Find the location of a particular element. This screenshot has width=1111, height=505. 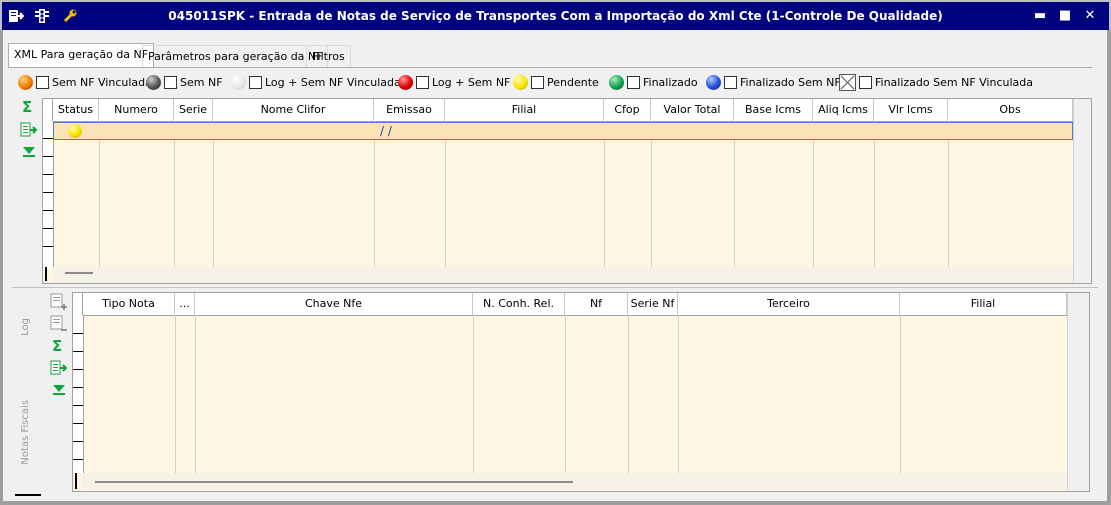

blue-ball-icon is located at coordinates (713, 82).